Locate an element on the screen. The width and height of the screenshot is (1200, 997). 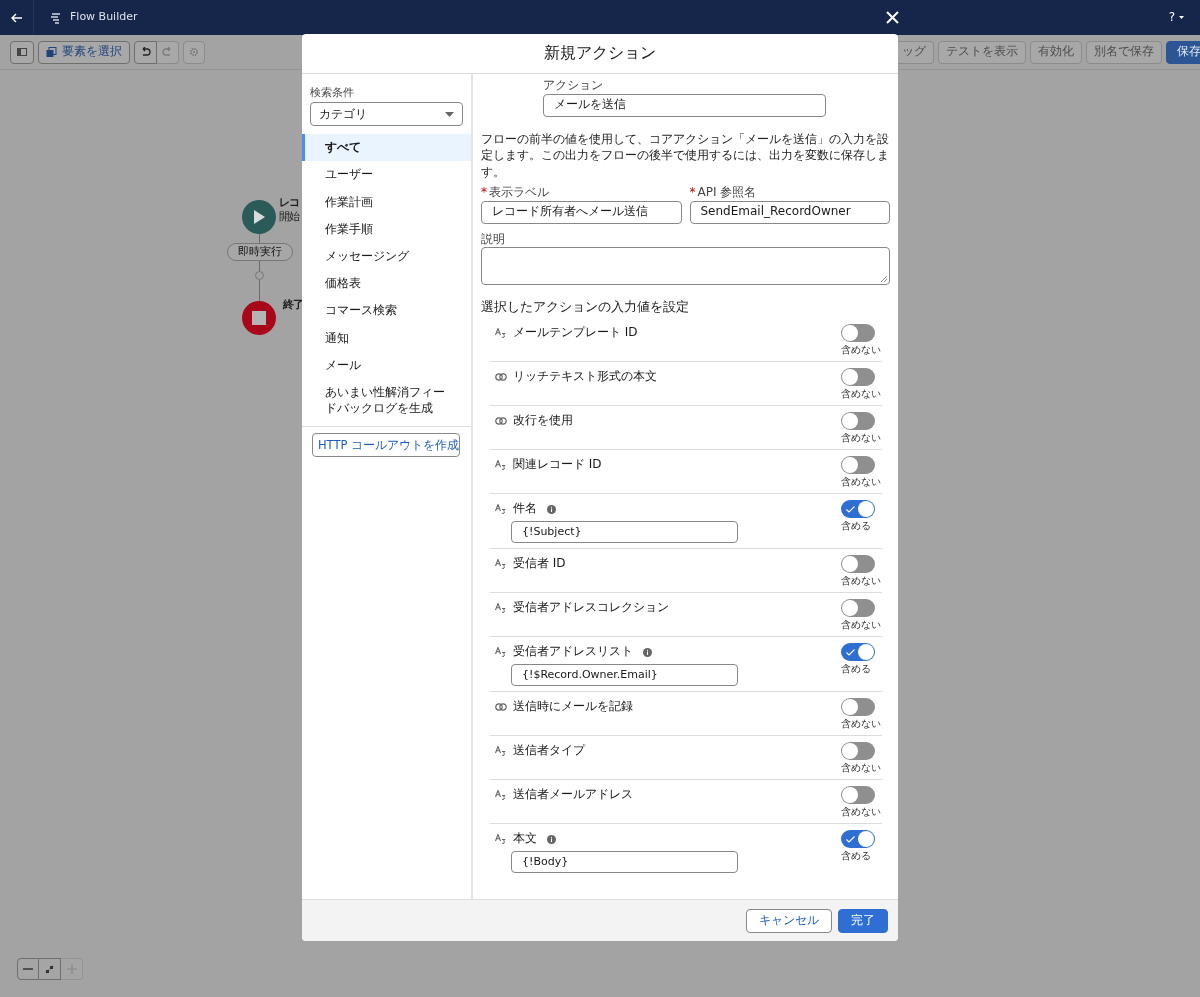
done-button: 完了 is located at coordinates (863, 920).